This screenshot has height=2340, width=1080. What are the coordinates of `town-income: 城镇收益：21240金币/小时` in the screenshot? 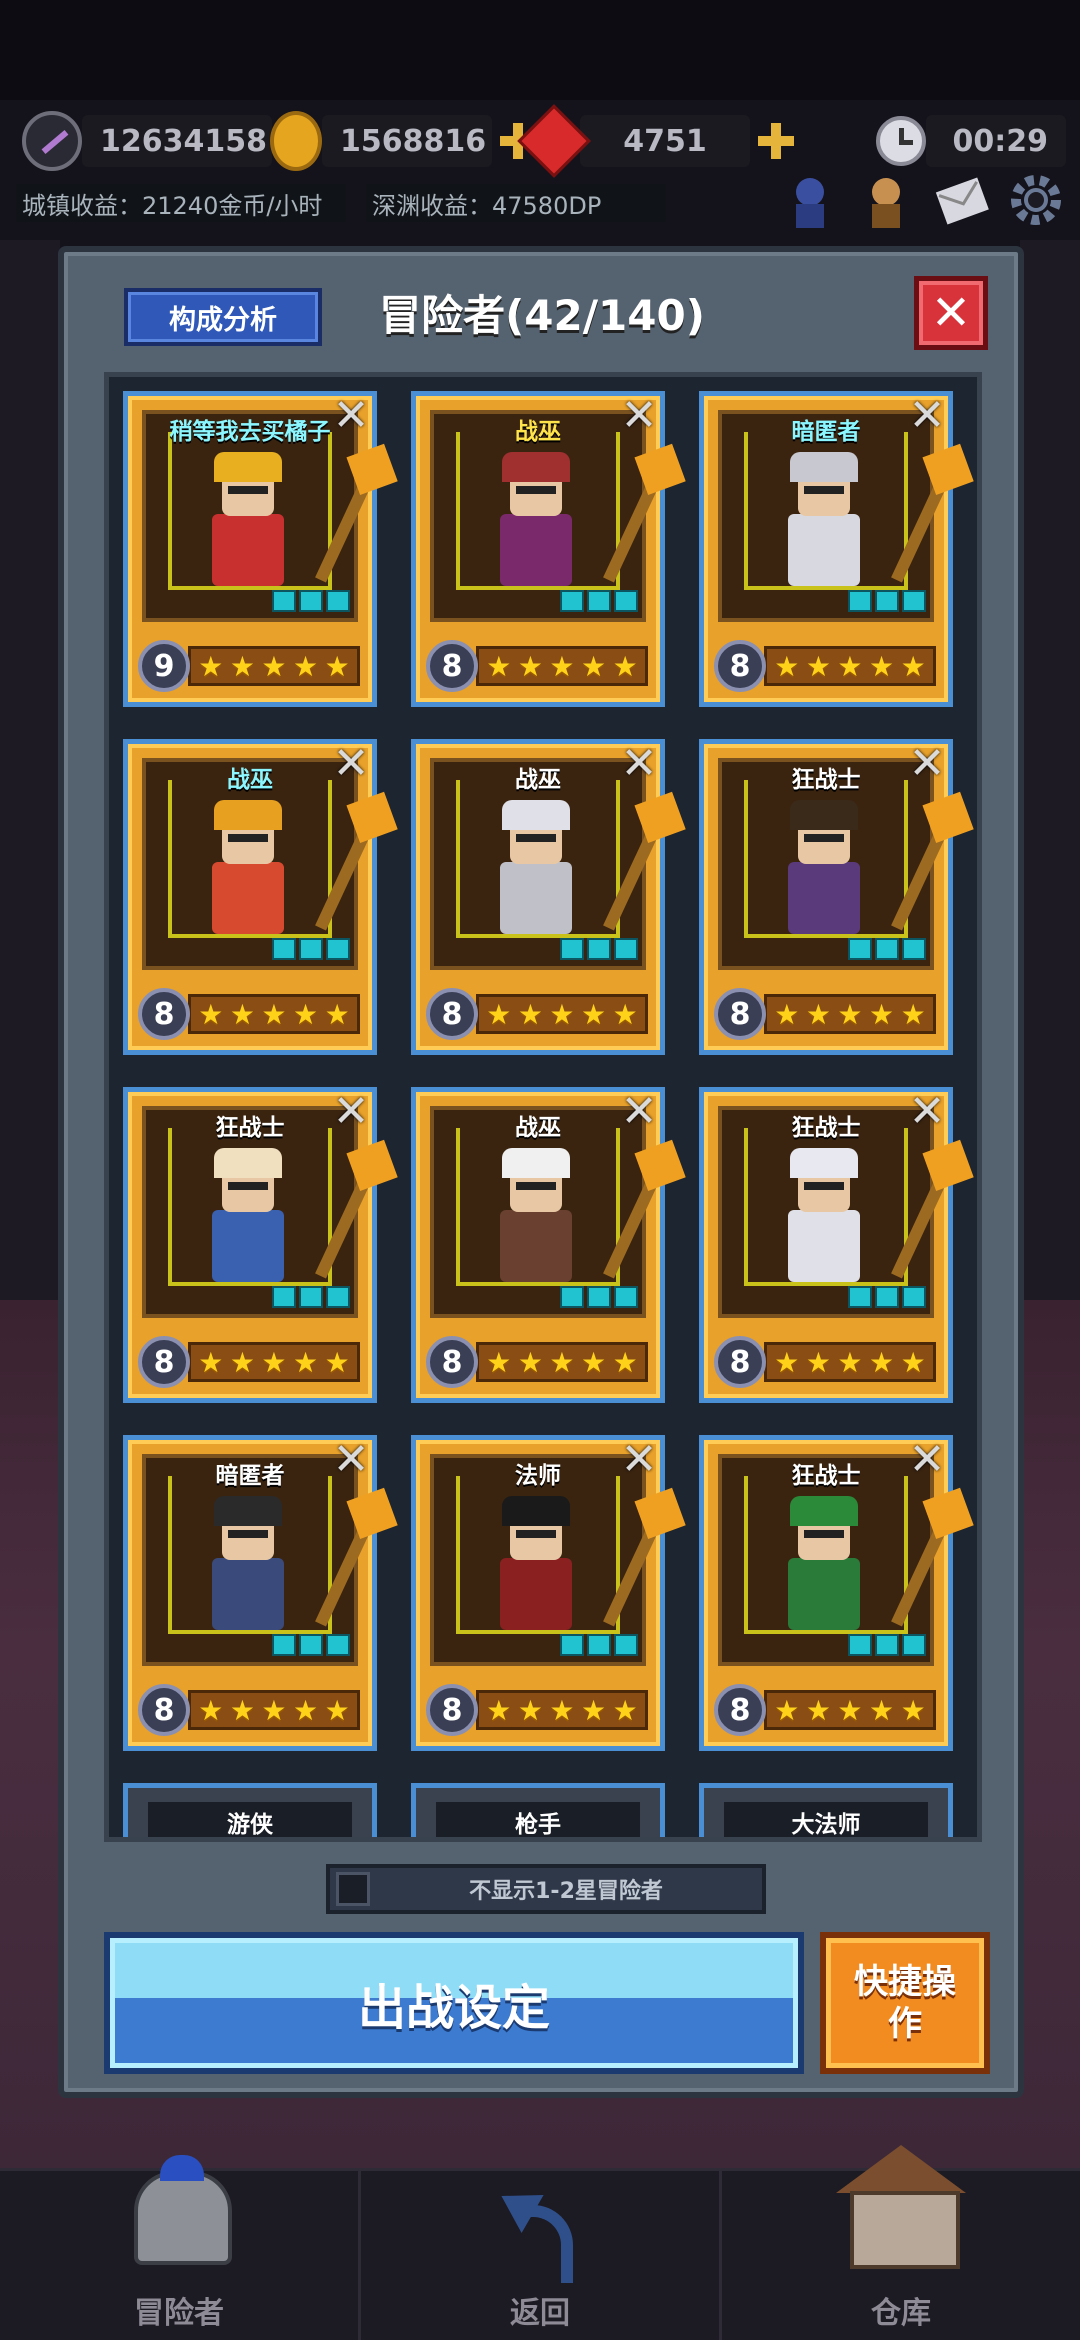 It's located at (181, 203).